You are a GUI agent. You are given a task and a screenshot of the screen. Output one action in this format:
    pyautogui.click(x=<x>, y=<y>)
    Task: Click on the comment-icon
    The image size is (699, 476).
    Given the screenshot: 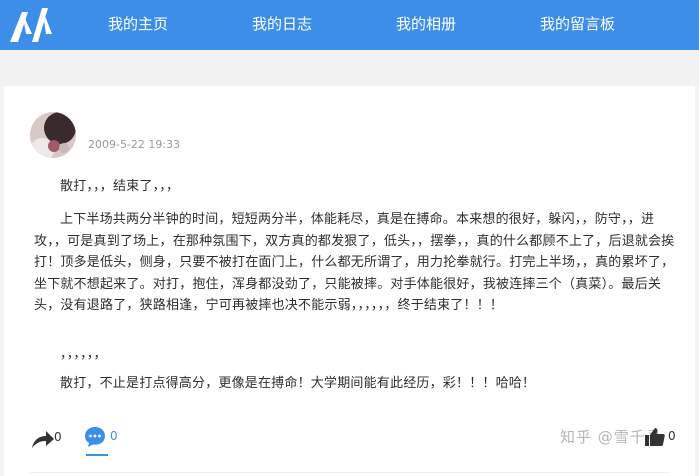 What is the action you would take?
    pyautogui.click(x=95, y=437)
    